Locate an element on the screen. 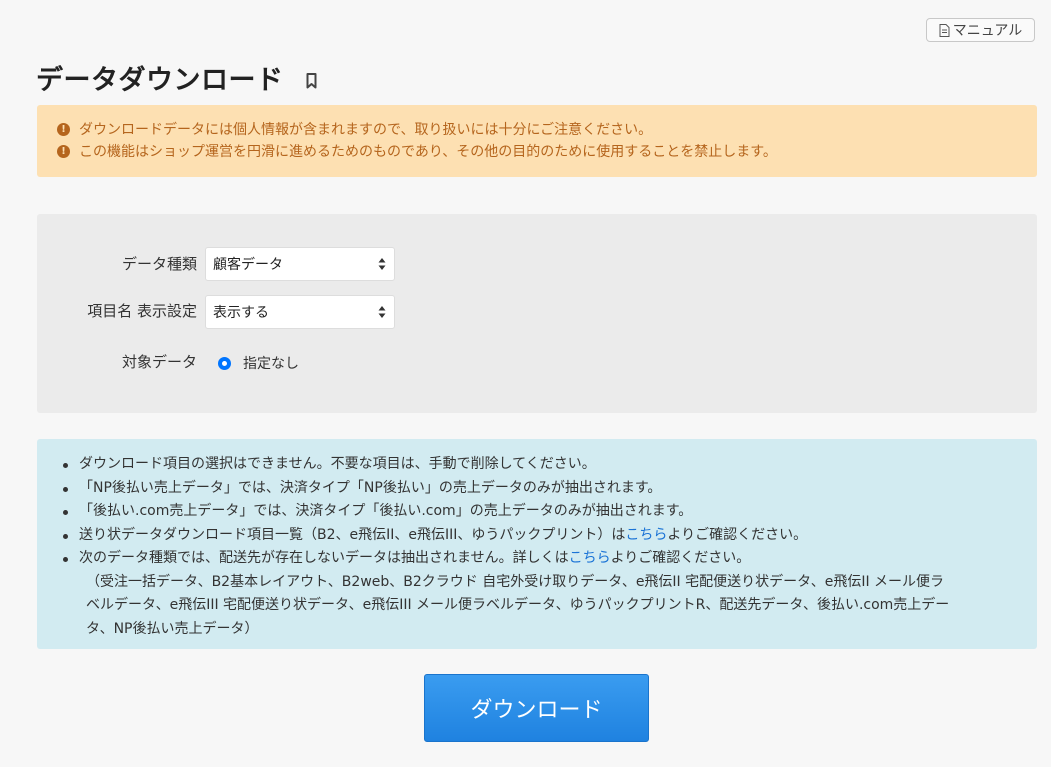 Image resolution: width=1051 pixels, height=767 pixels. shipping-items-link: こちら is located at coordinates (646, 535).